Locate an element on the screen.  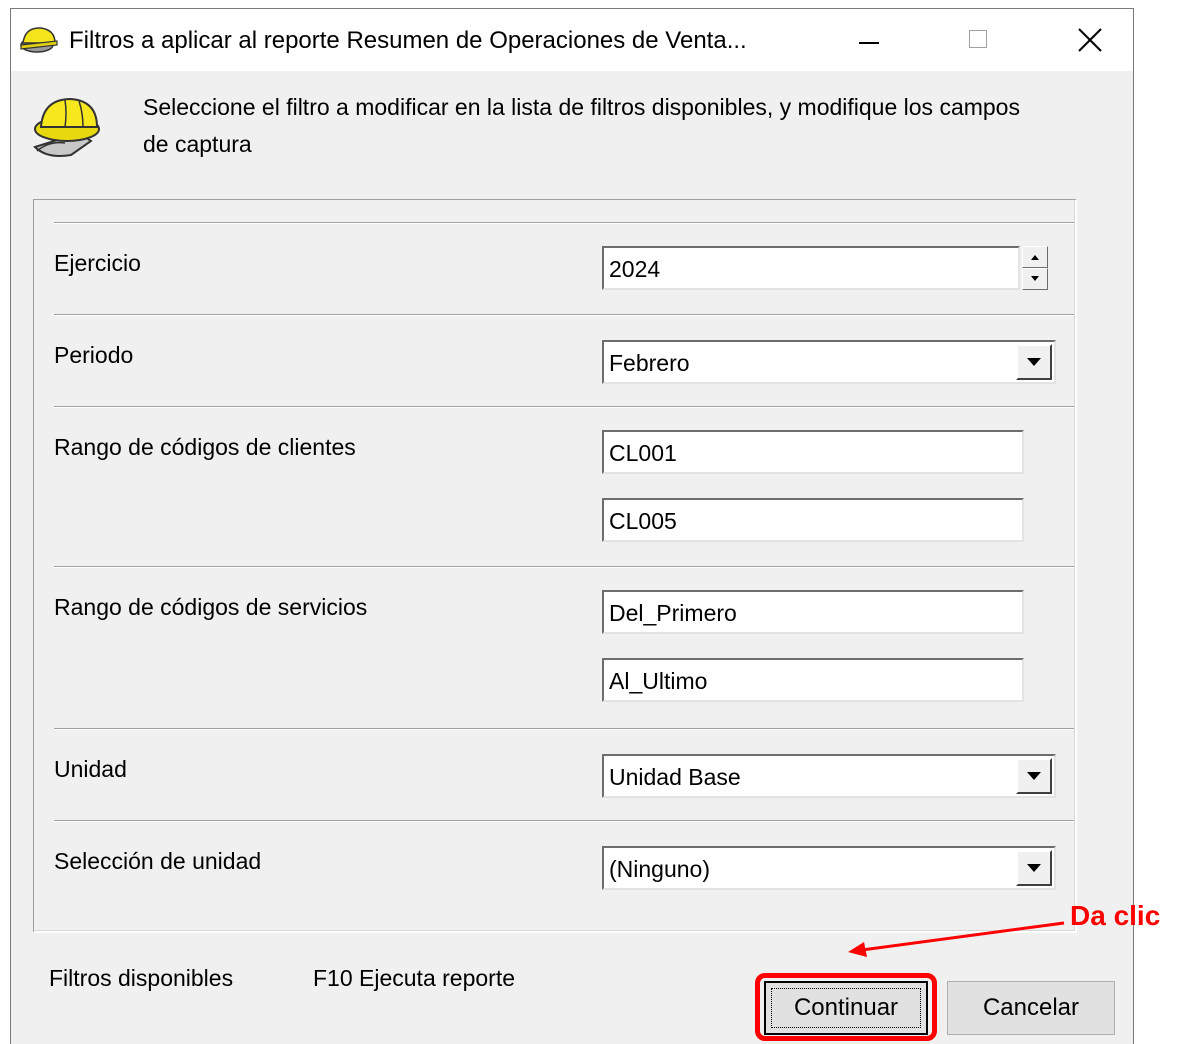
maximize-icon is located at coordinates (978, 39).